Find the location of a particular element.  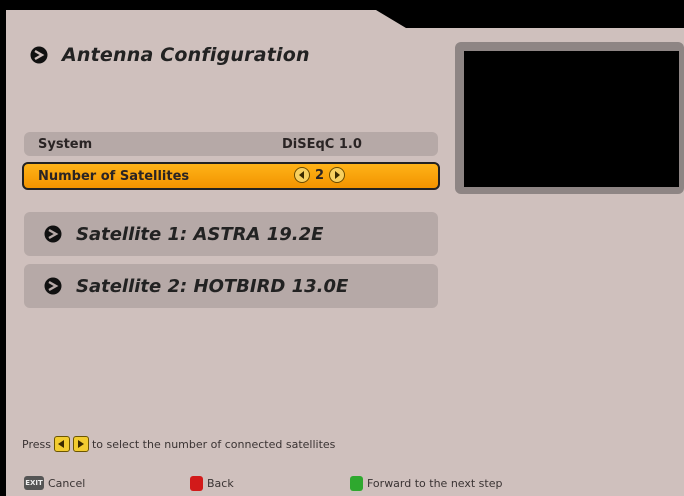

exit-key-icon: EXIT is located at coordinates (34, 483).